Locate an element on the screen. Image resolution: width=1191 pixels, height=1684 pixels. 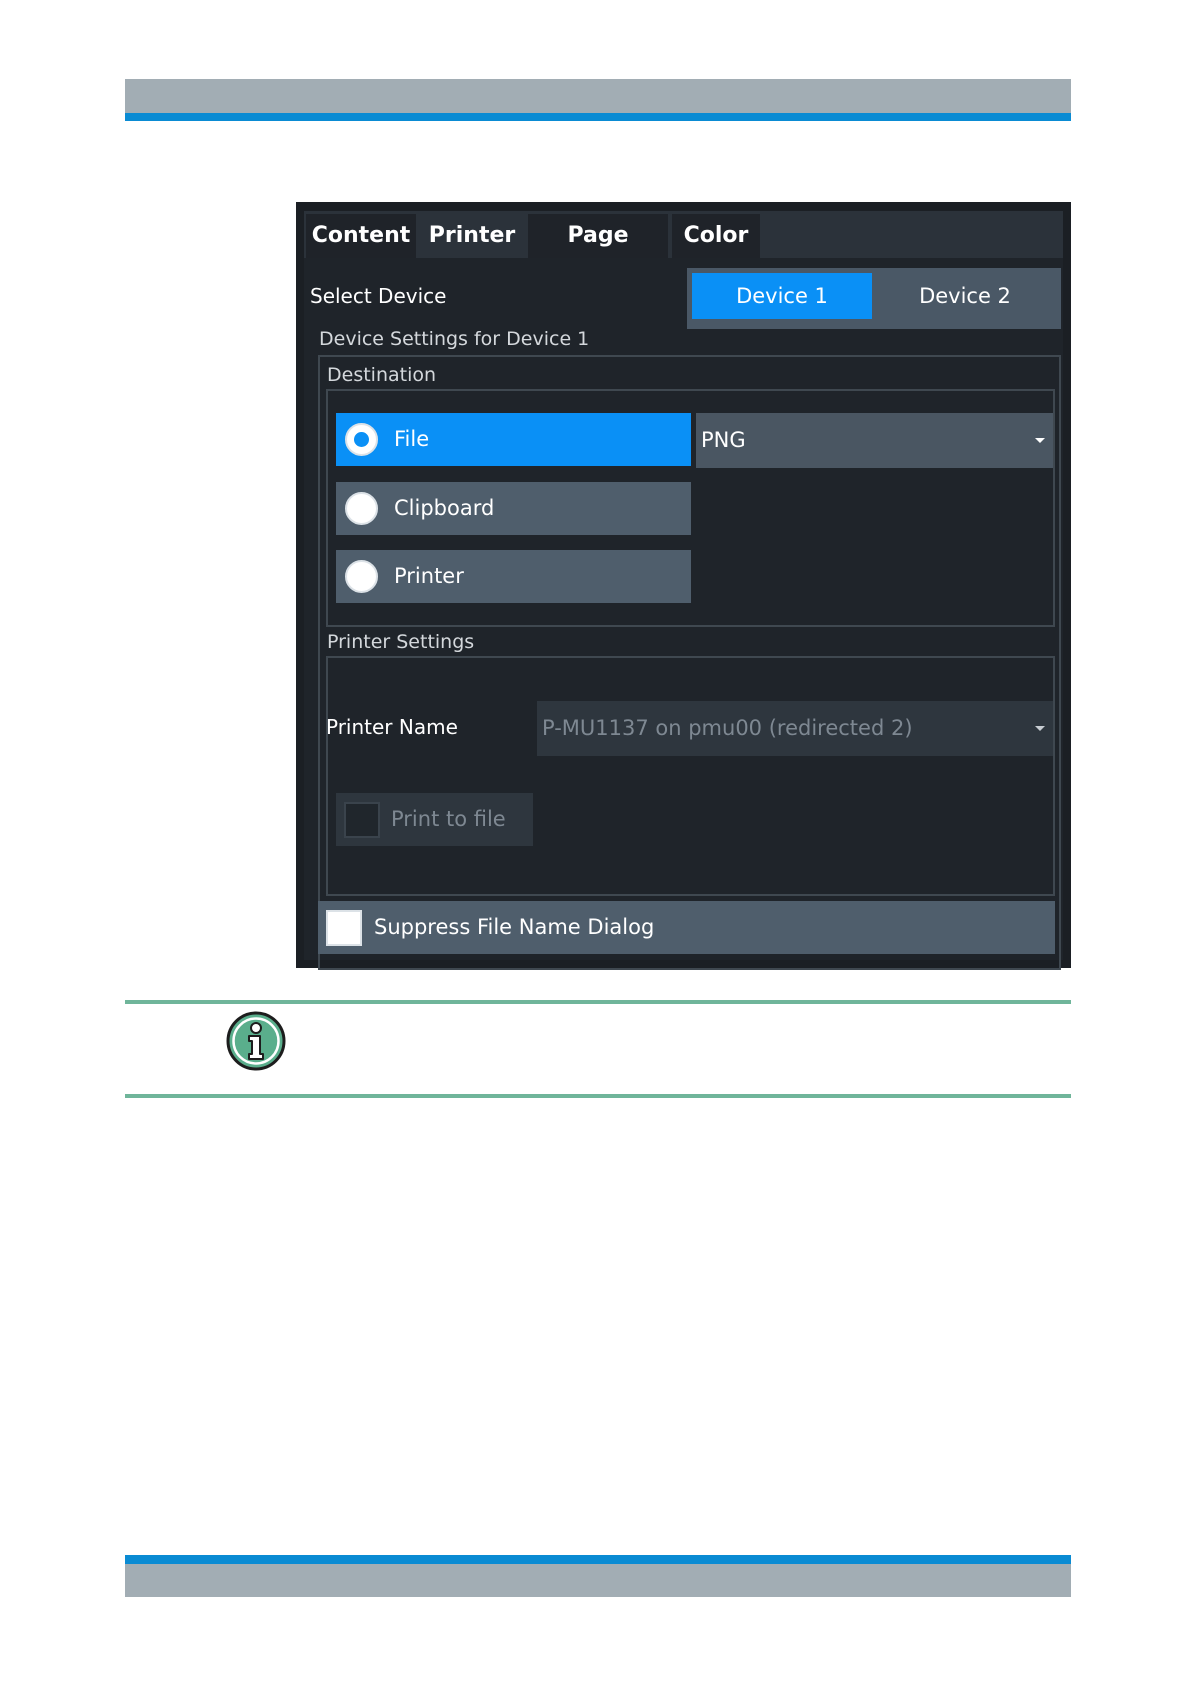
print-to-file-checkbox: Print to file is located at coordinates (434, 819).